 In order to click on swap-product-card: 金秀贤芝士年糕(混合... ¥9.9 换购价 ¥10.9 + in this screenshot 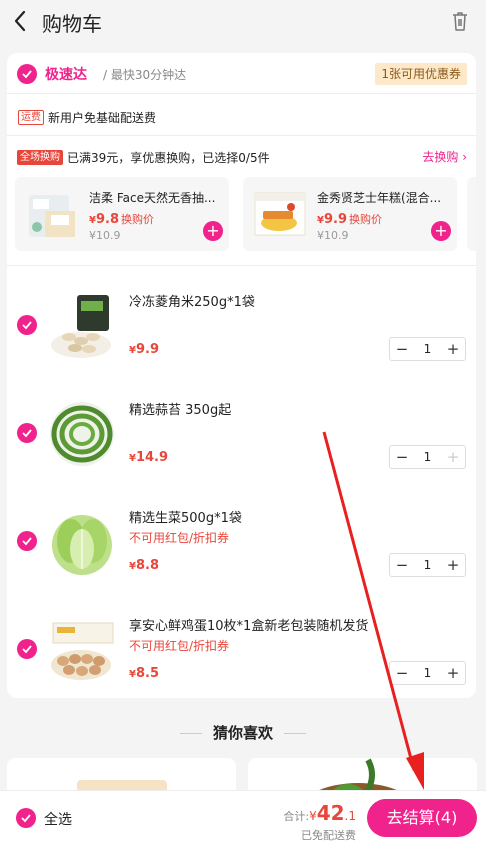, I will do `click(350, 214)`.